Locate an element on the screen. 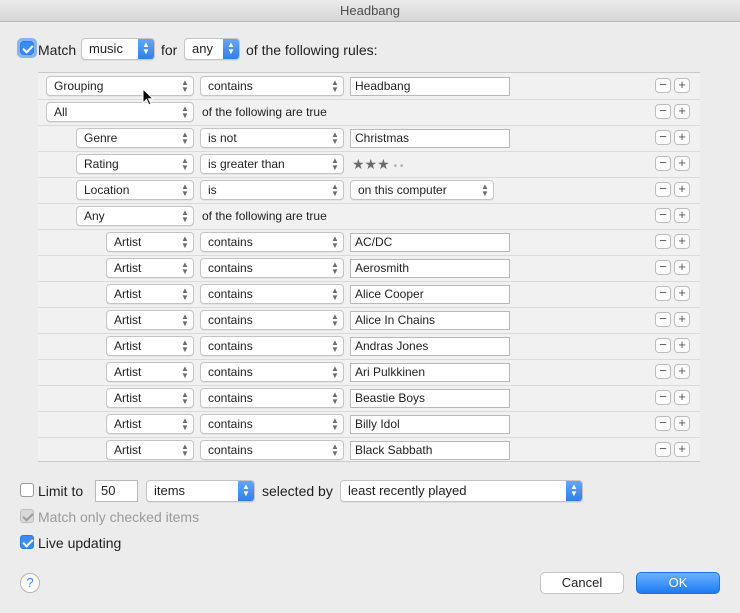  limit-unit-select: items ▲ ▼ is located at coordinates (200, 491).